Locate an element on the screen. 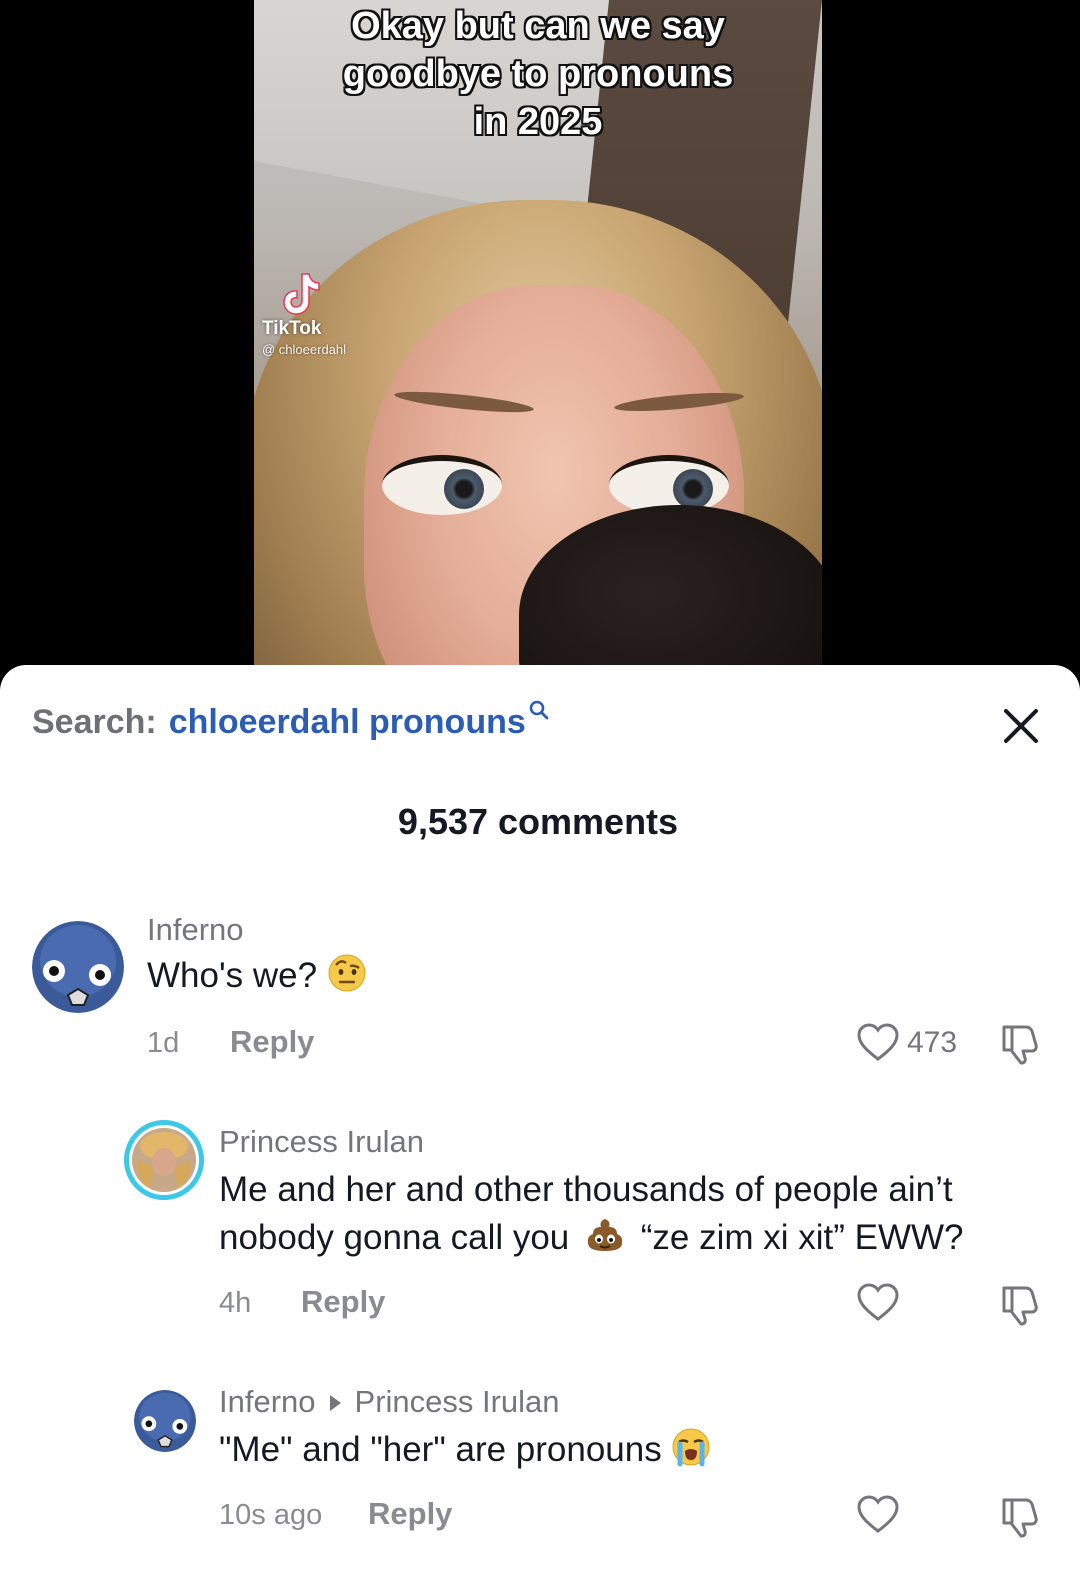 The width and height of the screenshot is (1080, 1576). poo-emoji-icon is located at coordinates (605, 1235).